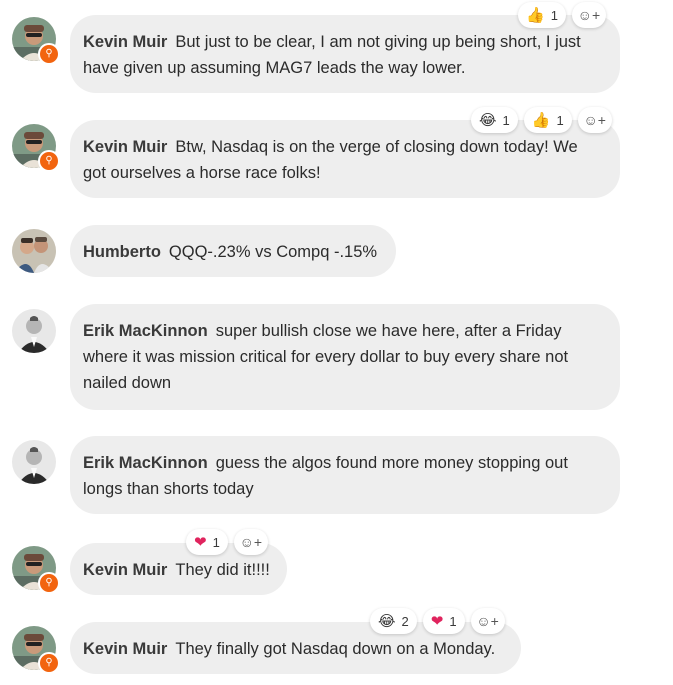  I want to click on reaction-laughing: 😂 1, so click(494, 120).